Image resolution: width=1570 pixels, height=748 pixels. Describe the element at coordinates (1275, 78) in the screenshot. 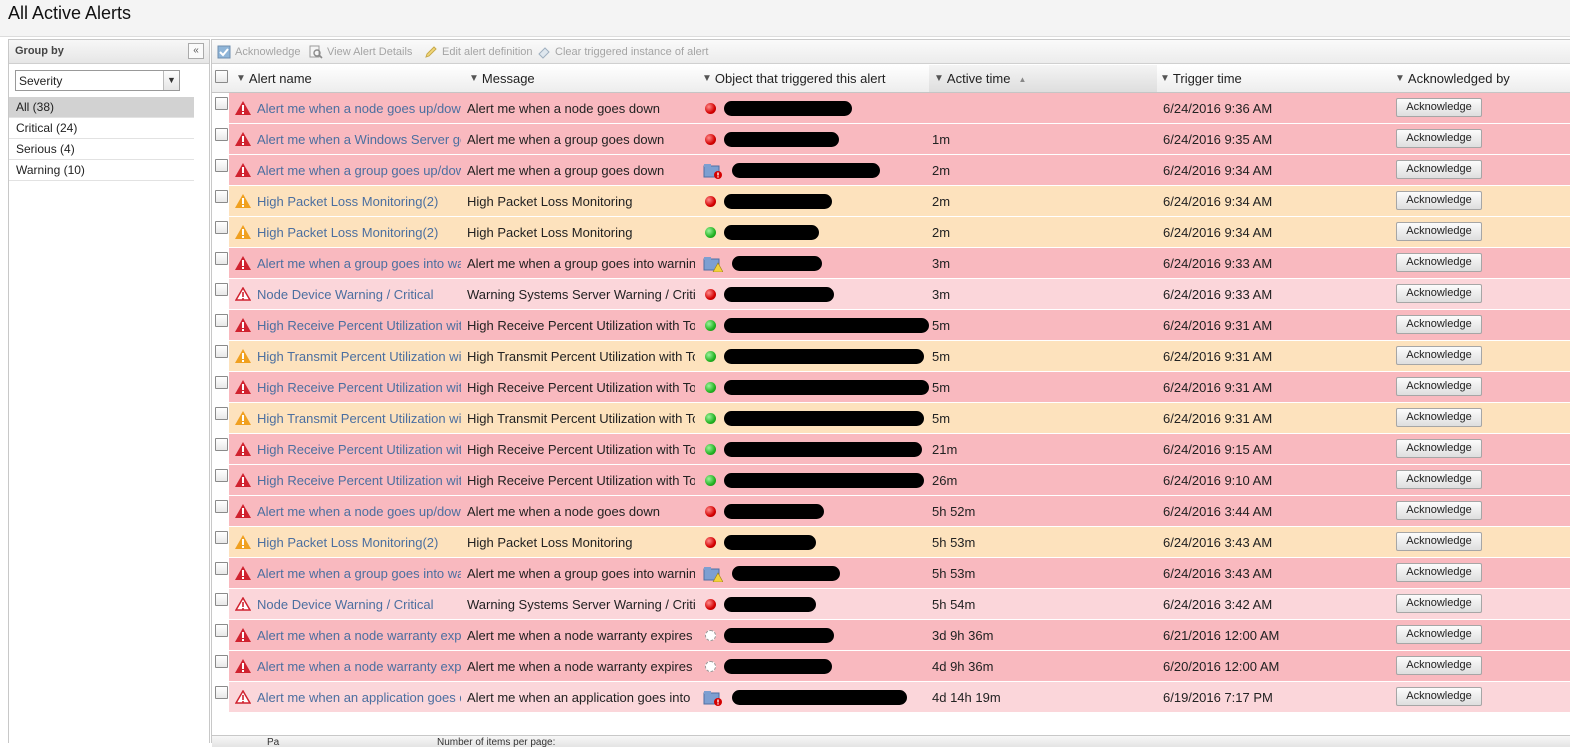

I see `column-header-trigger-time: ▼ Trigger time` at that location.